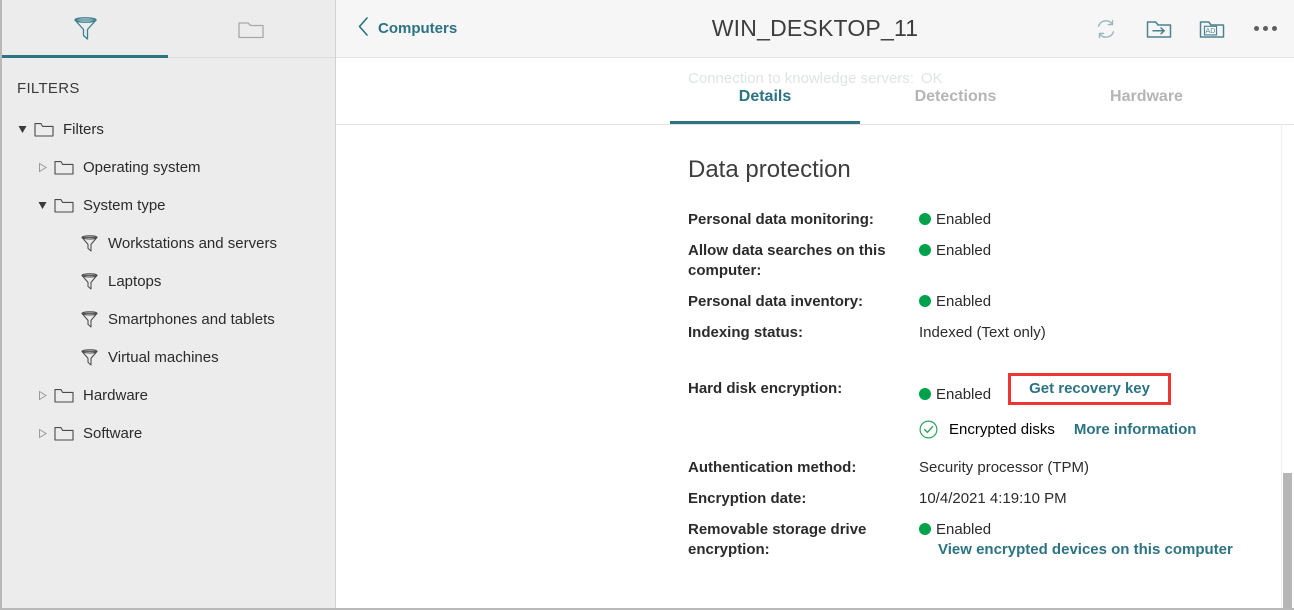 The height and width of the screenshot is (610, 1294). Describe the element at coordinates (116, 395) in the screenshot. I see `tree-item-label: Hardware` at that location.